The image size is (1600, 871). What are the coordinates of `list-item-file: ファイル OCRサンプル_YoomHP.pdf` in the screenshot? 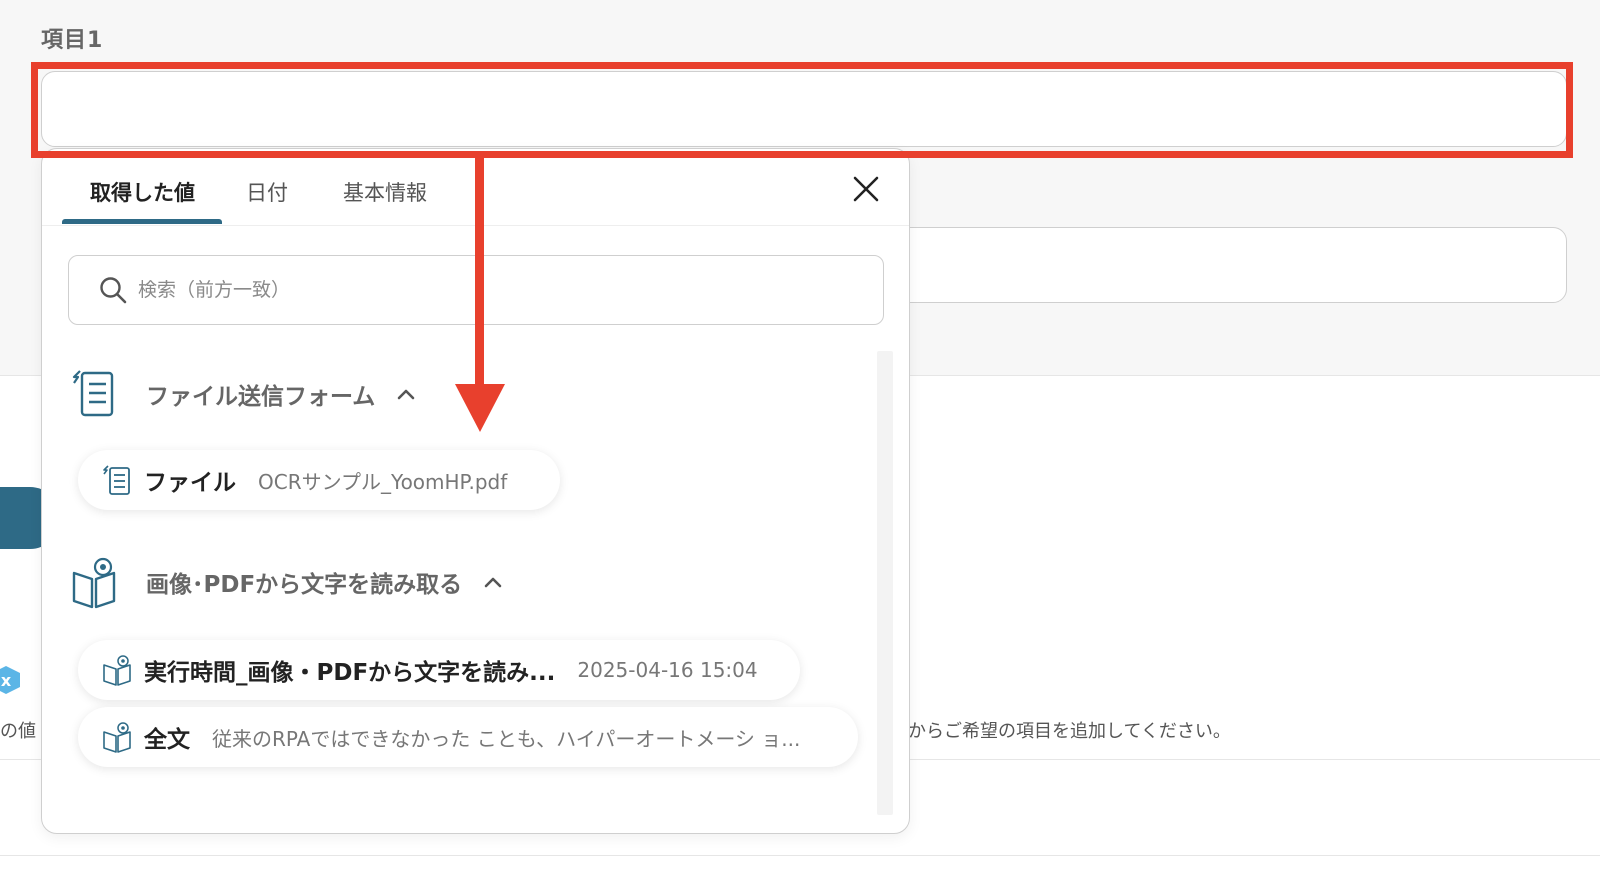 It's located at (319, 480).